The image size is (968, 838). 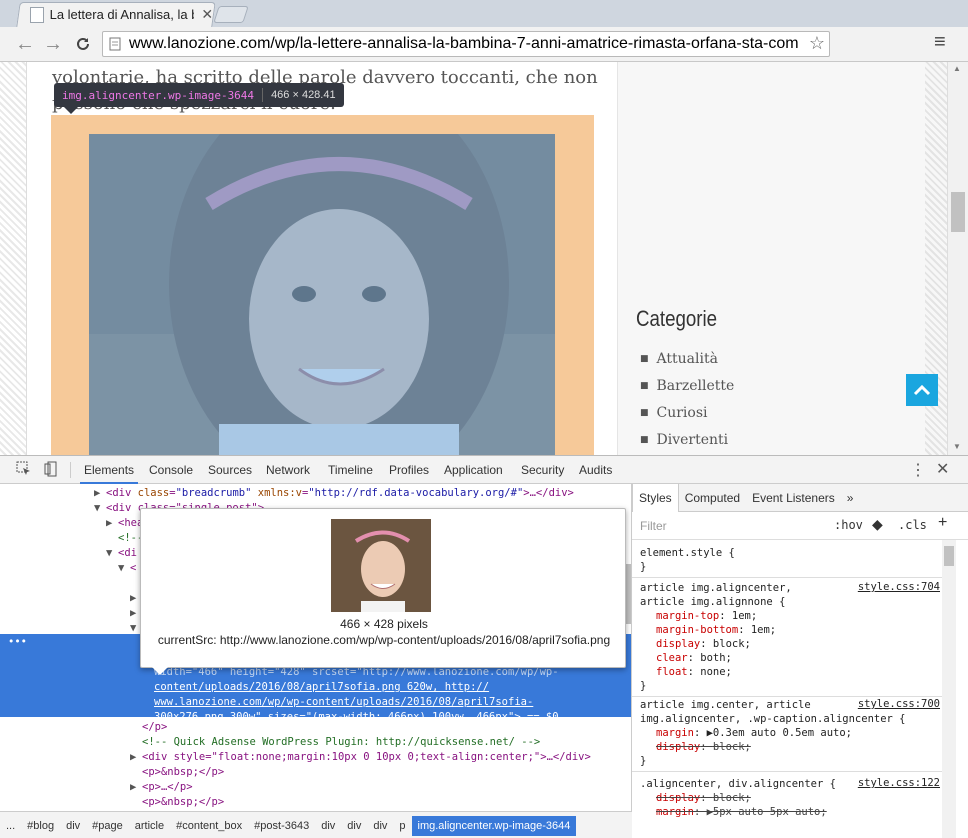 What do you see at coordinates (741, 812) in the screenshot?
I see `css-property-overridden: margin: ▶5px auto 5px auto;` at bounding box center [741, 812].